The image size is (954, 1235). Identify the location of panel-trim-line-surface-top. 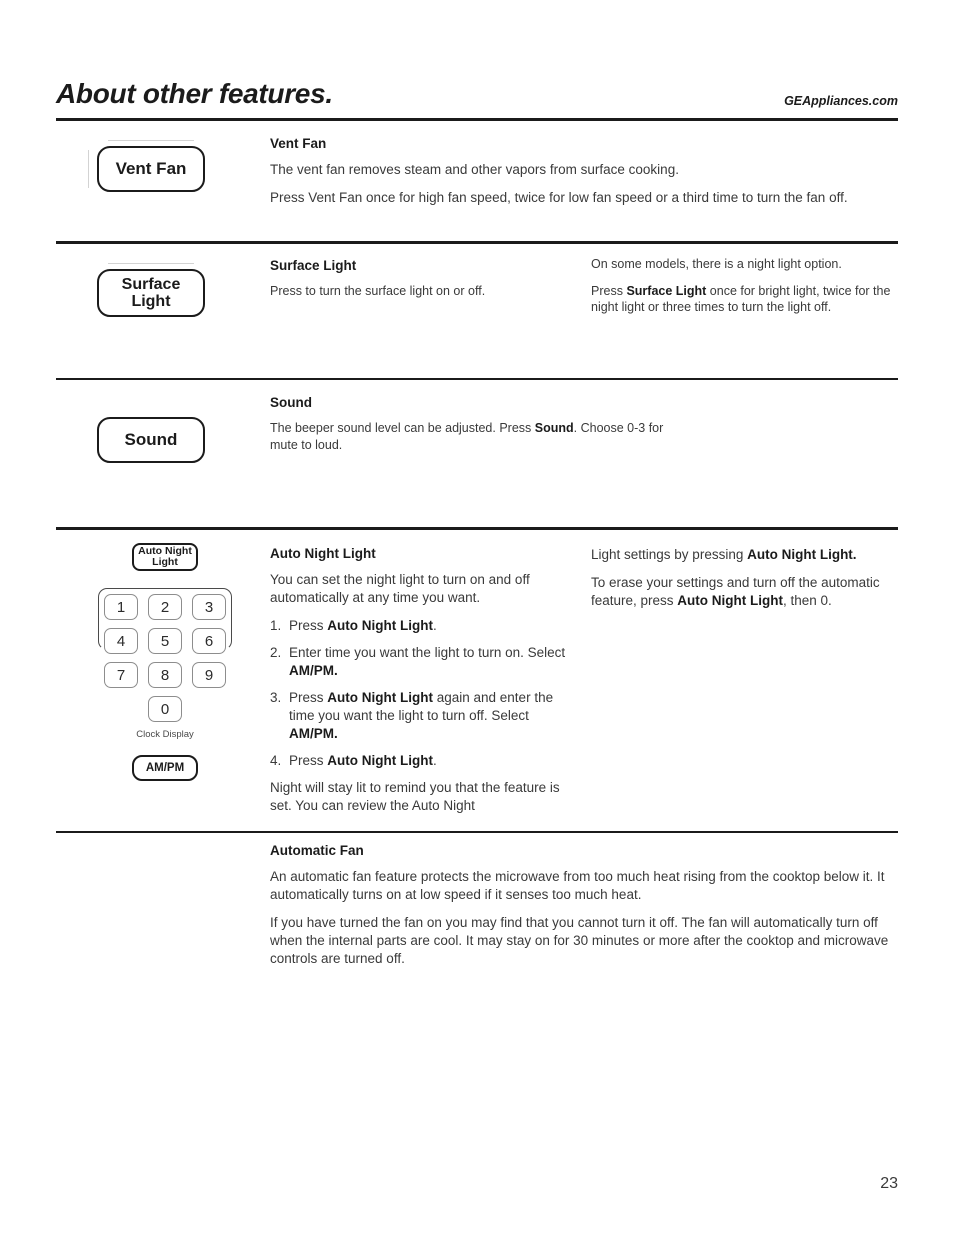
(151, 263).